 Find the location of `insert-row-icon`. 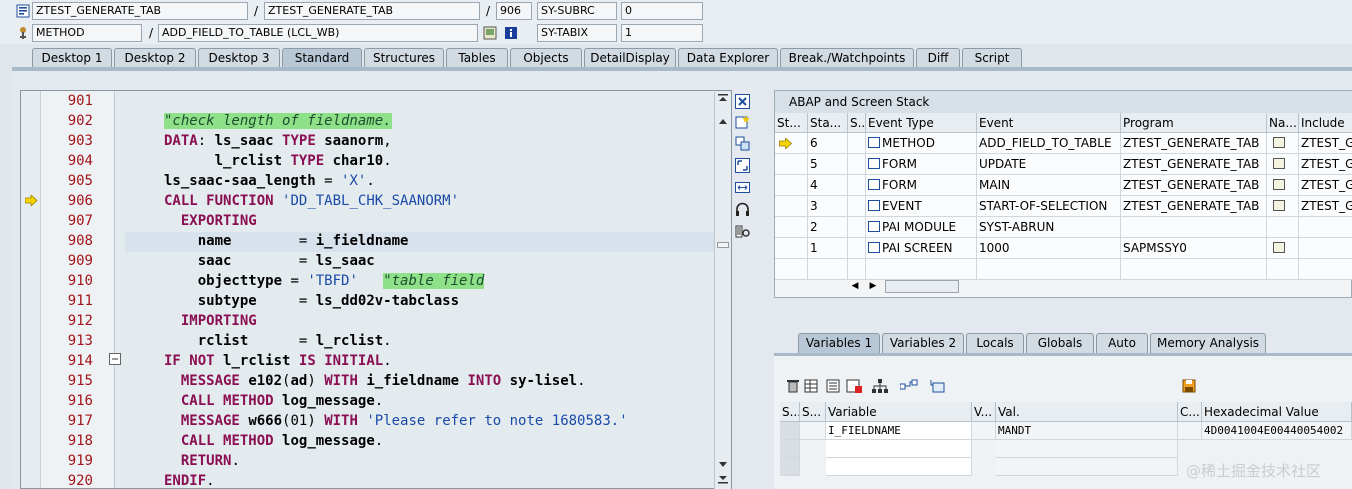

insert-row-icon is located at coordinates (833, 386).